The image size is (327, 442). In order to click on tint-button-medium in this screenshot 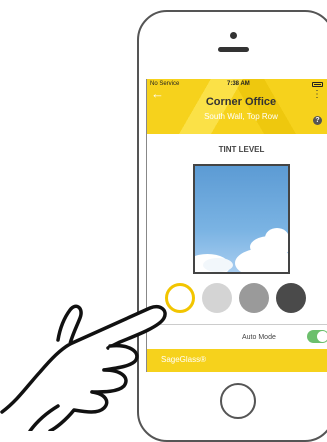, I will do `click(254, 298)`.